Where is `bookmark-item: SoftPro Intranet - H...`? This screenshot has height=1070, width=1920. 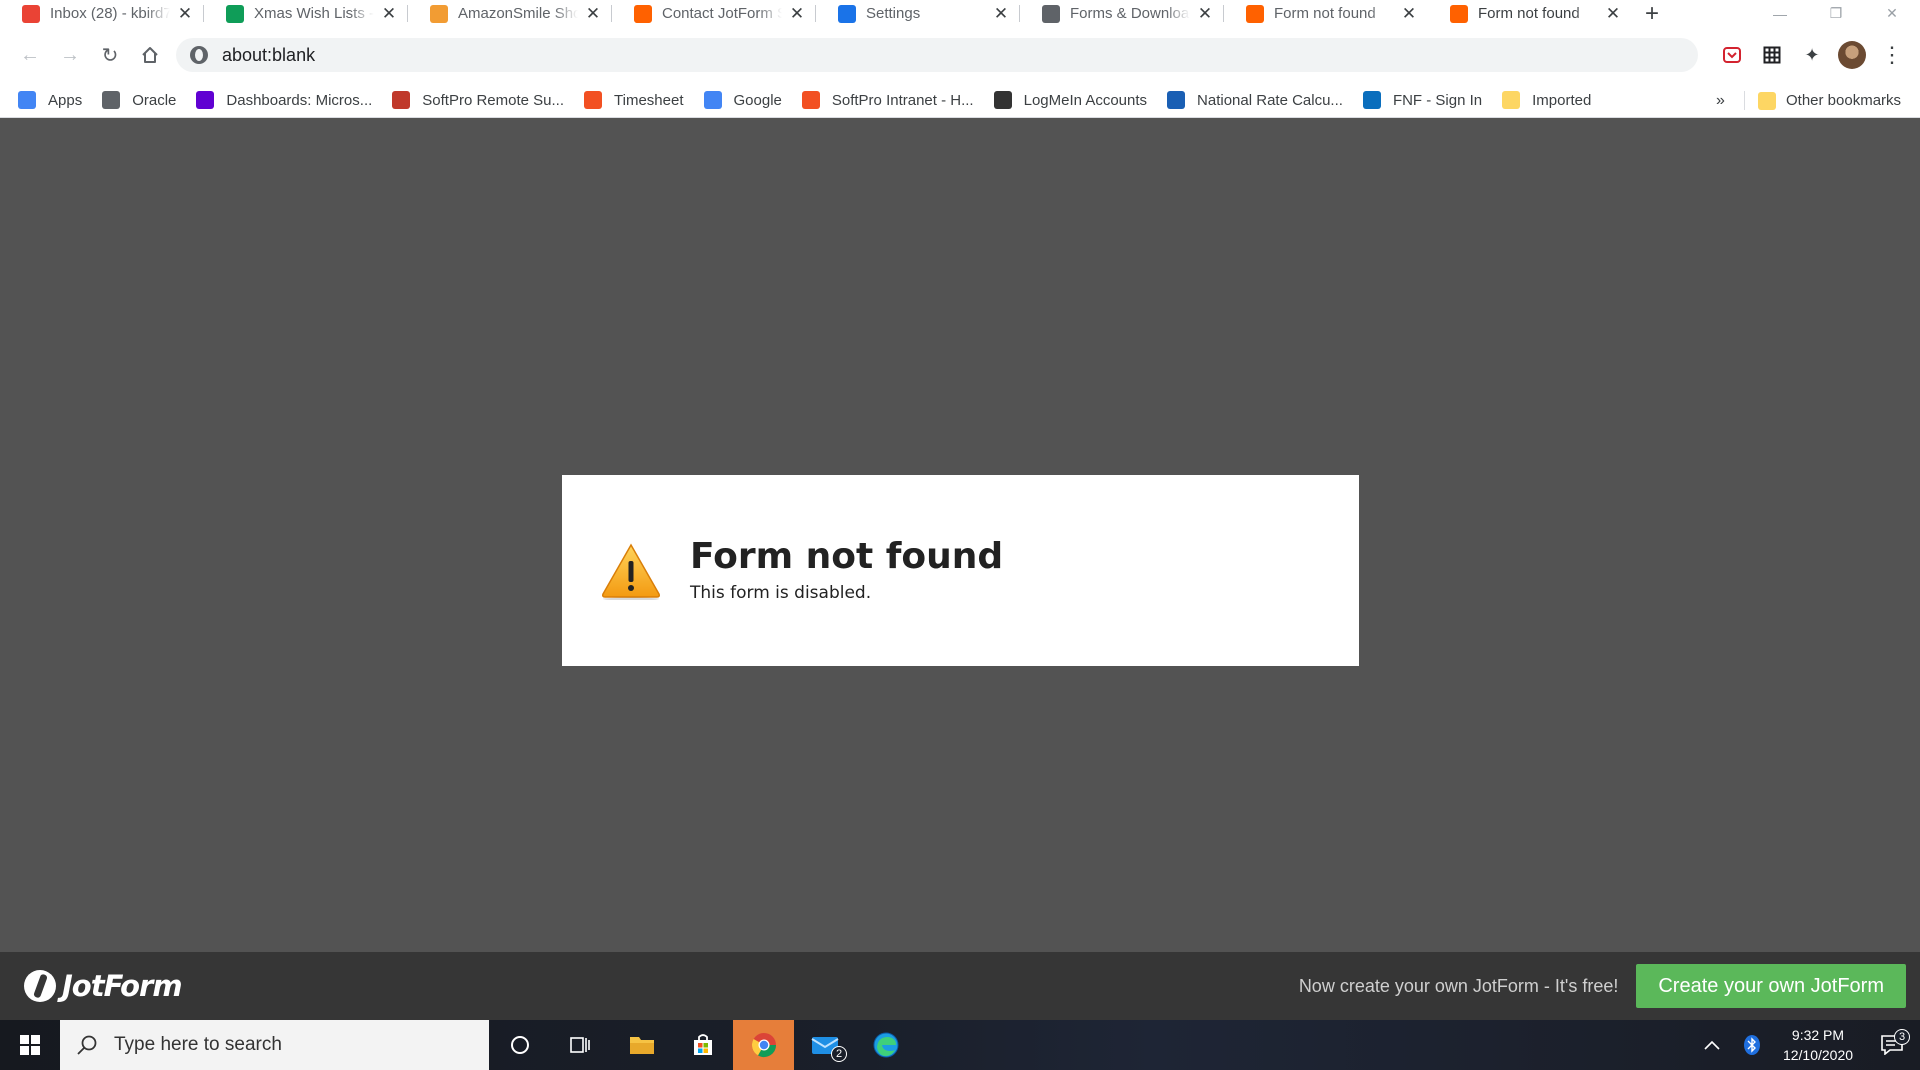 bookmark-item: SoftPro Intranet - H... is located at coordinates (887, 100).